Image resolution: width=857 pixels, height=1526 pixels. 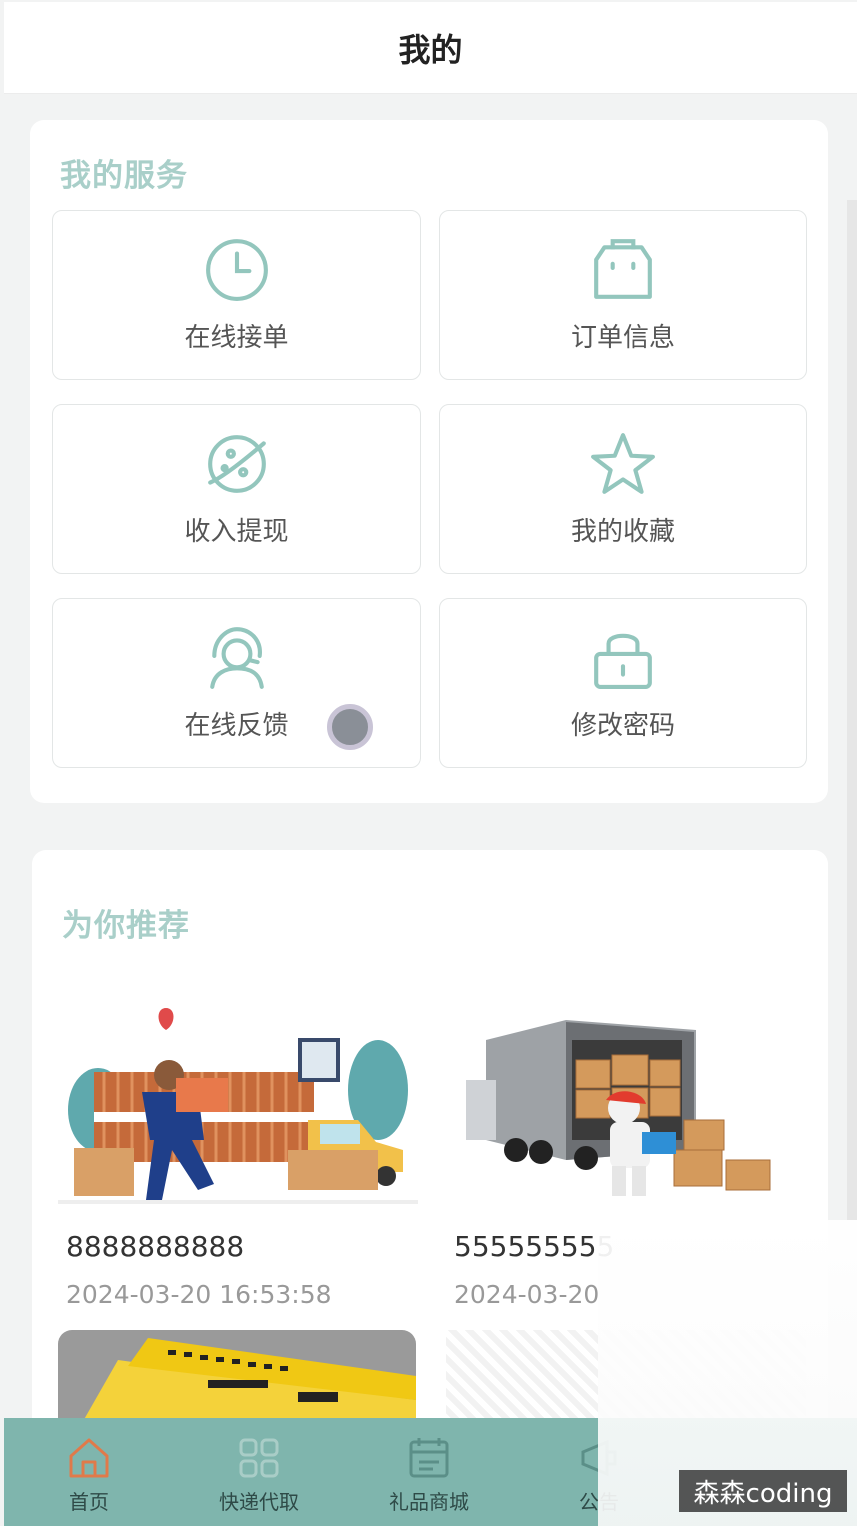 What do you see at coordinates (763, 1491) in the screenshot?
I see `watermark: 森森coding` at bounding box center [763, 1491].